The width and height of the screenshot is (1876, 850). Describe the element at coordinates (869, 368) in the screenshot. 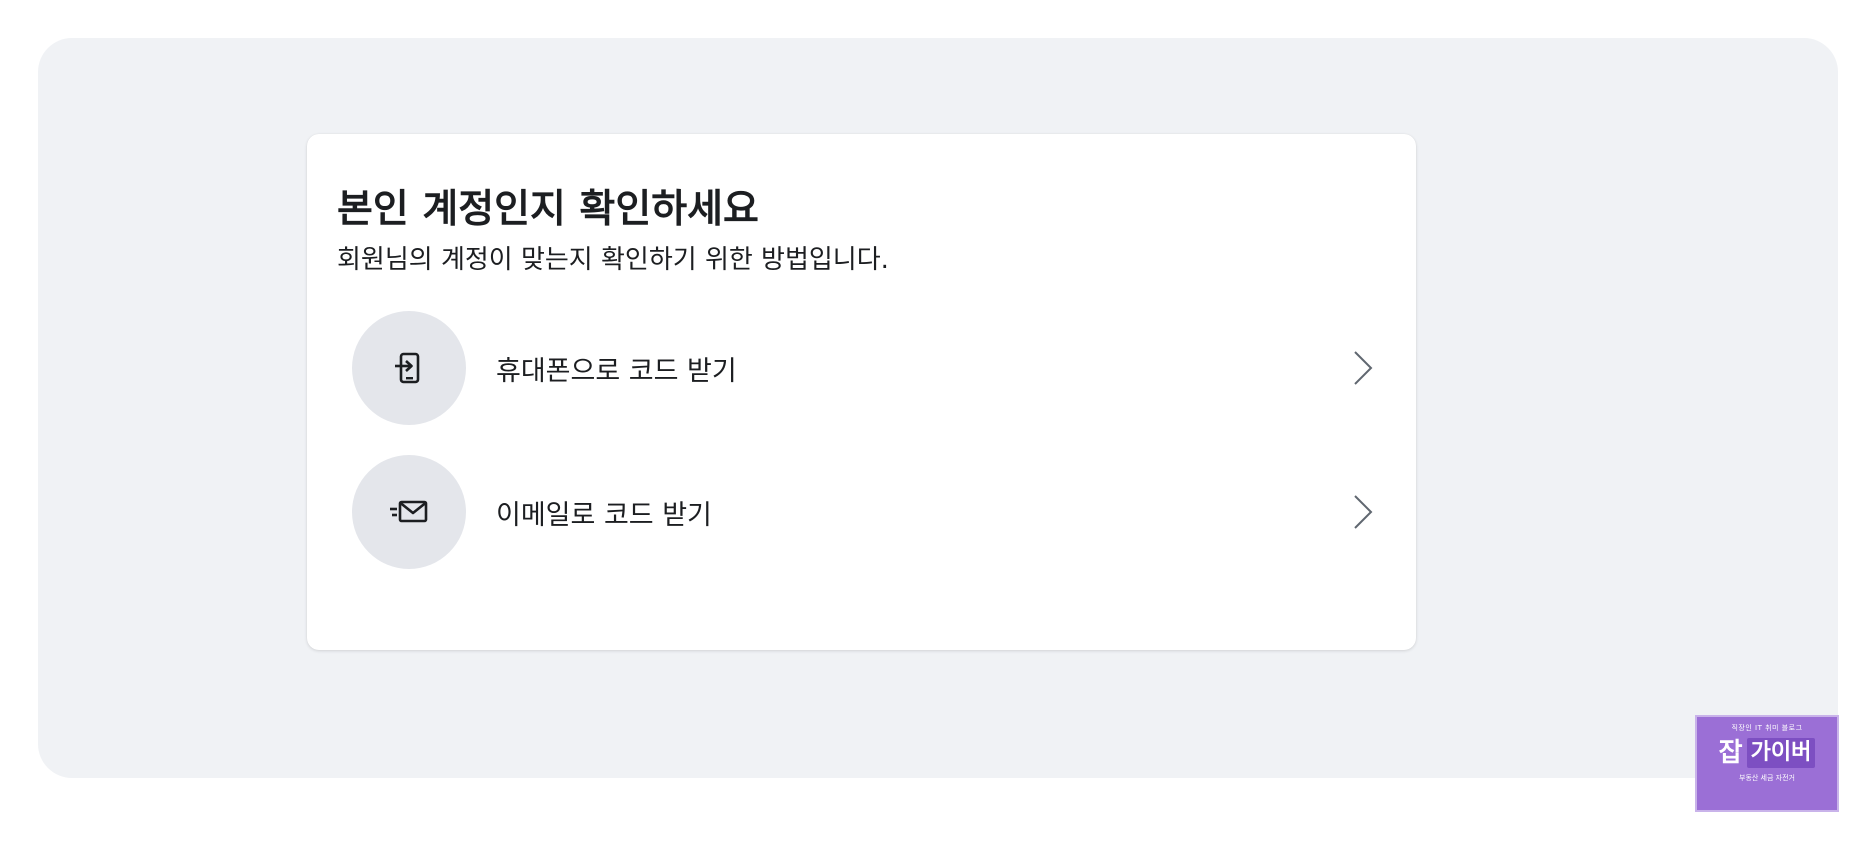

I see `option-phone-code: 휴대폰으로 코드 받기` at that location.